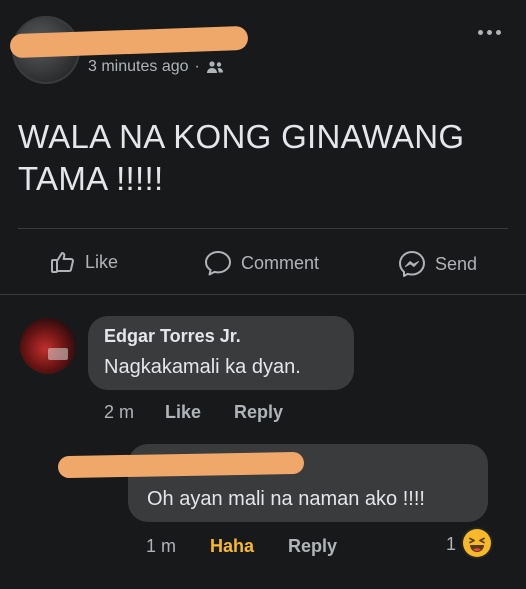  Describe the element at coordinates (412, 264) in the screenshot. I see `messenger-icon` at that location.